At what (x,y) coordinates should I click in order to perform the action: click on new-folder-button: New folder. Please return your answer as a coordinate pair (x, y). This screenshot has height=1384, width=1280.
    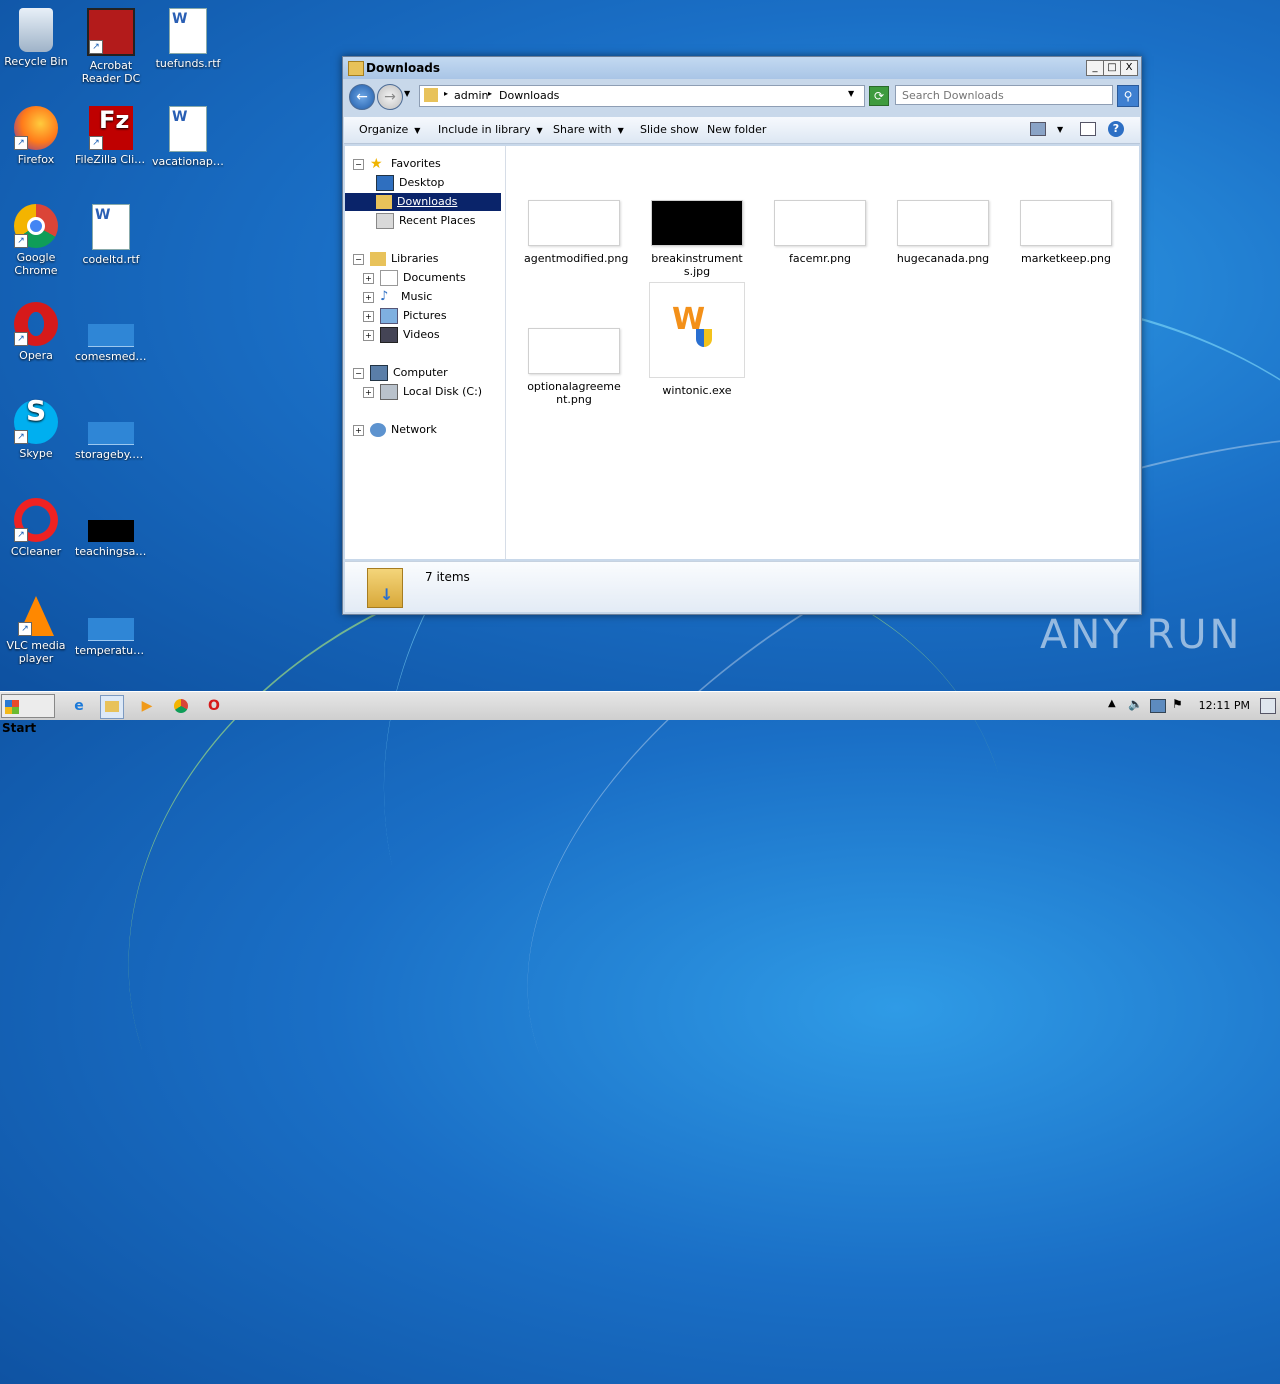
    Looking at the image, I should click on (736, 129).